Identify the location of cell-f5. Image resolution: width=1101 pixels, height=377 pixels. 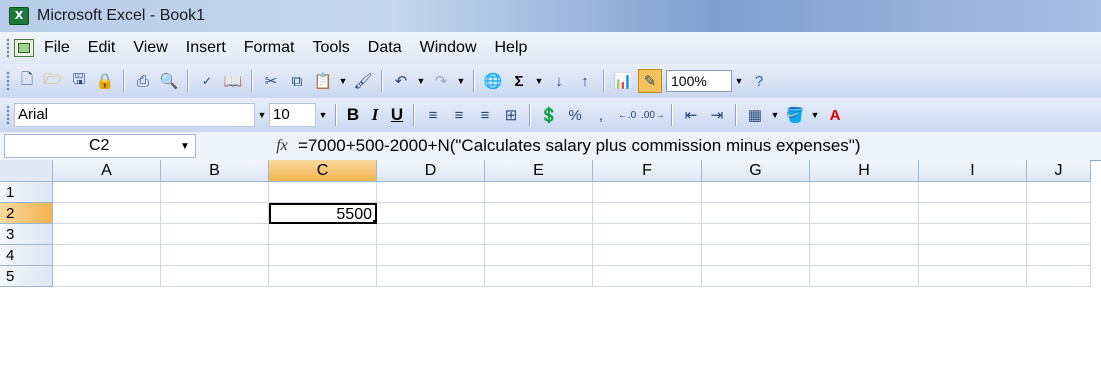
(647, 276).